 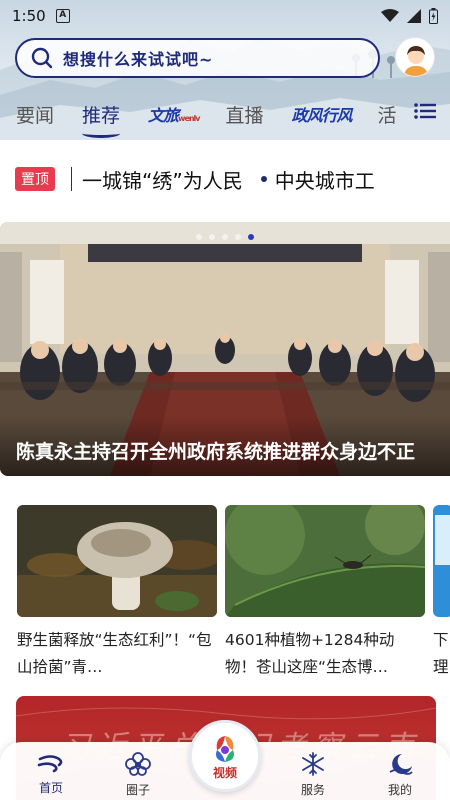 What do you see at coordinates (51, 774) in the screenshot?
I see `nav-home: 首页` at bounding box center [51, 774].